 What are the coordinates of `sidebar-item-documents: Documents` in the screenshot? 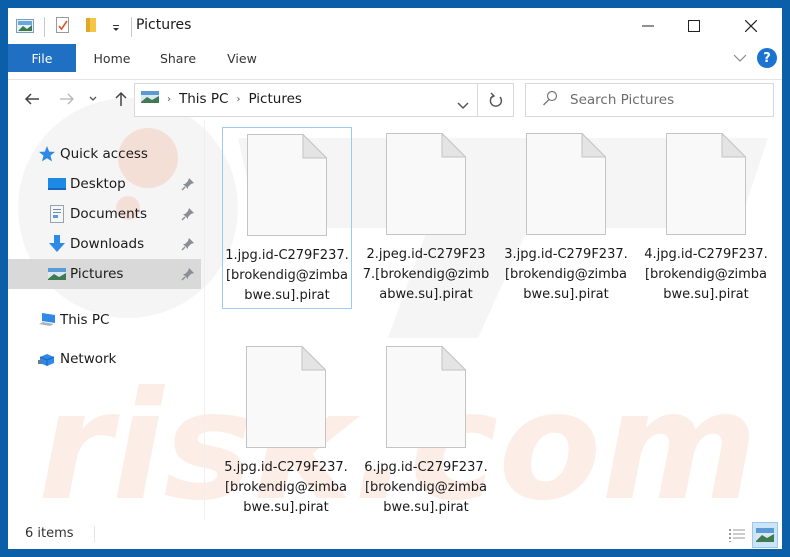 It's located at (104, 214).